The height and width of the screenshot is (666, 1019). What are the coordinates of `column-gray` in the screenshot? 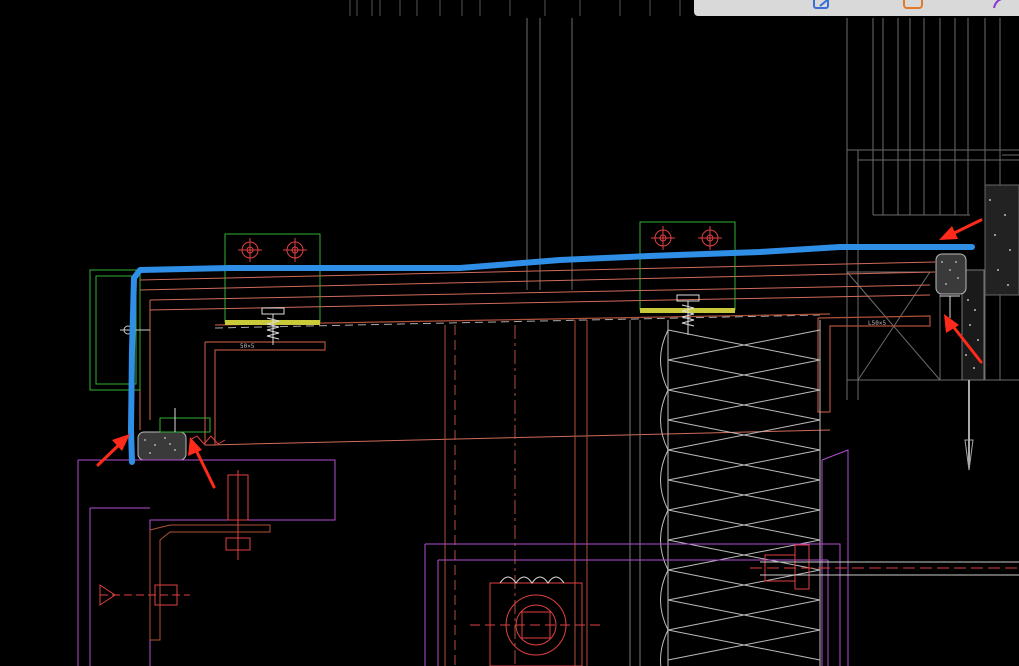 It's located at (635, 493).